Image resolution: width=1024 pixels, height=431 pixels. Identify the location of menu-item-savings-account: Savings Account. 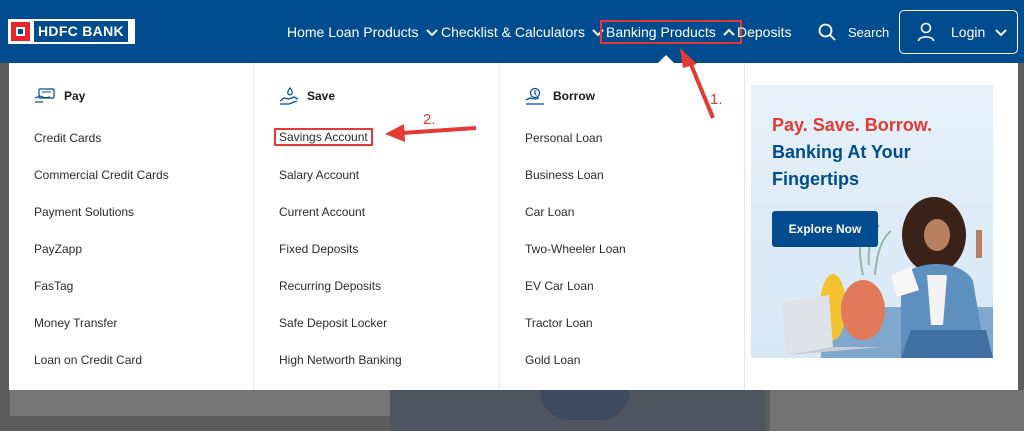
(323, 137).